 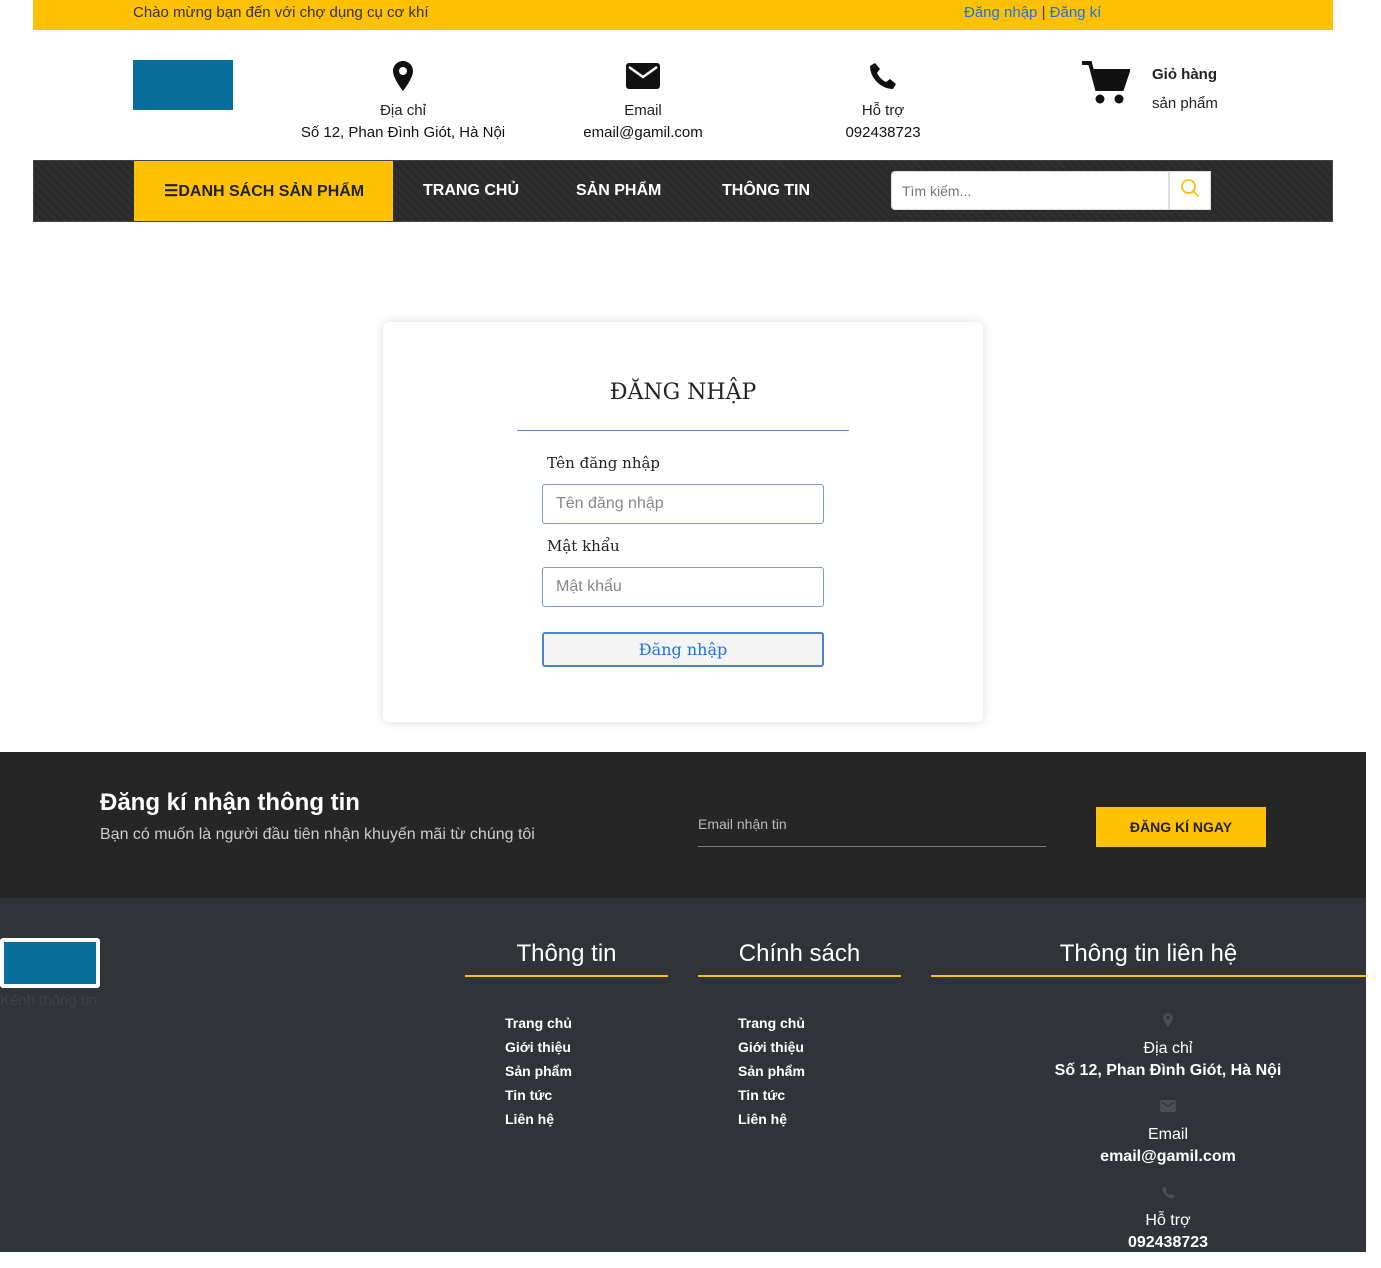 I want to click on newsletter-title: Đăng kí nhận thông tin, so click(x=230, y=802).